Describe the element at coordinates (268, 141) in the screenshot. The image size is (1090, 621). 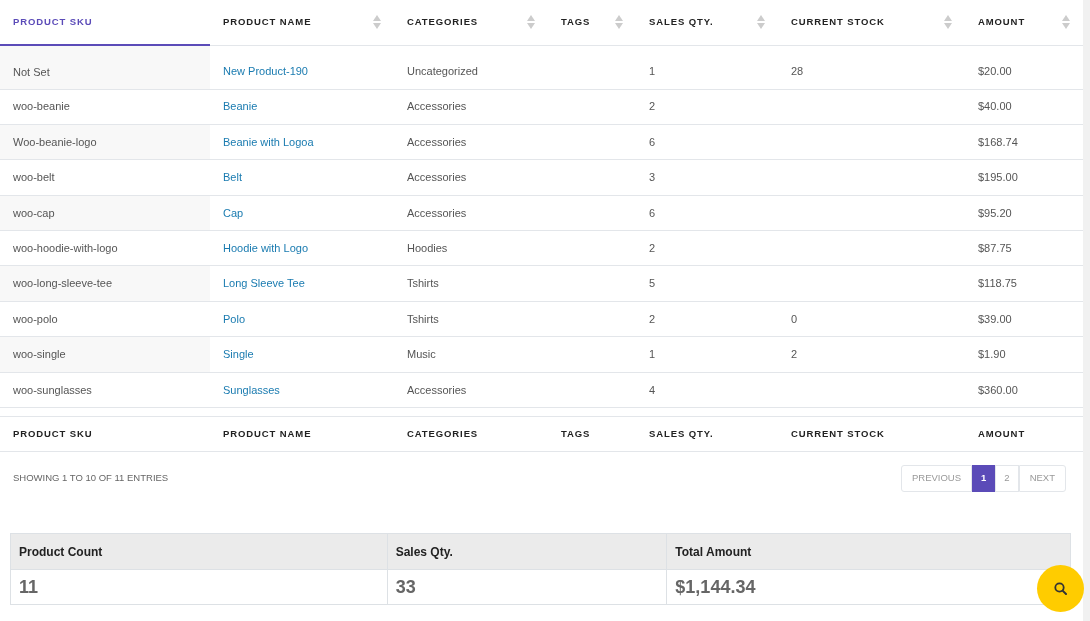
I see `product-link: Beanie with Logoa` at that location.